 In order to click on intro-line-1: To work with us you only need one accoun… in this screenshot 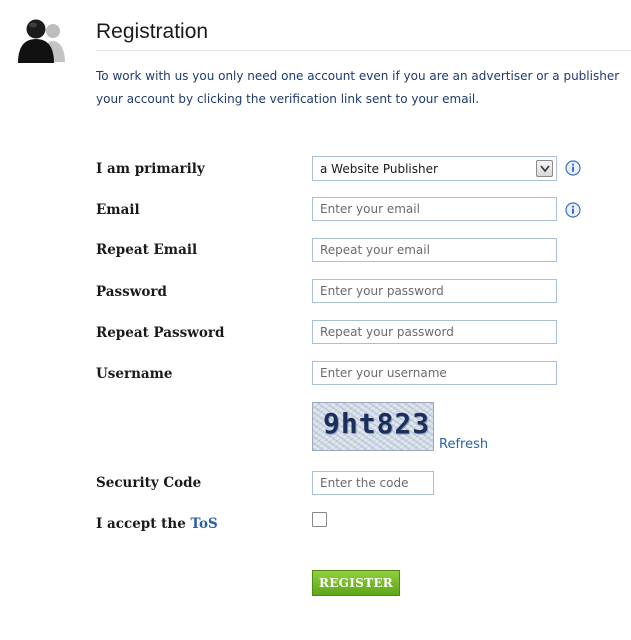, I will do `click(358, 76)`.